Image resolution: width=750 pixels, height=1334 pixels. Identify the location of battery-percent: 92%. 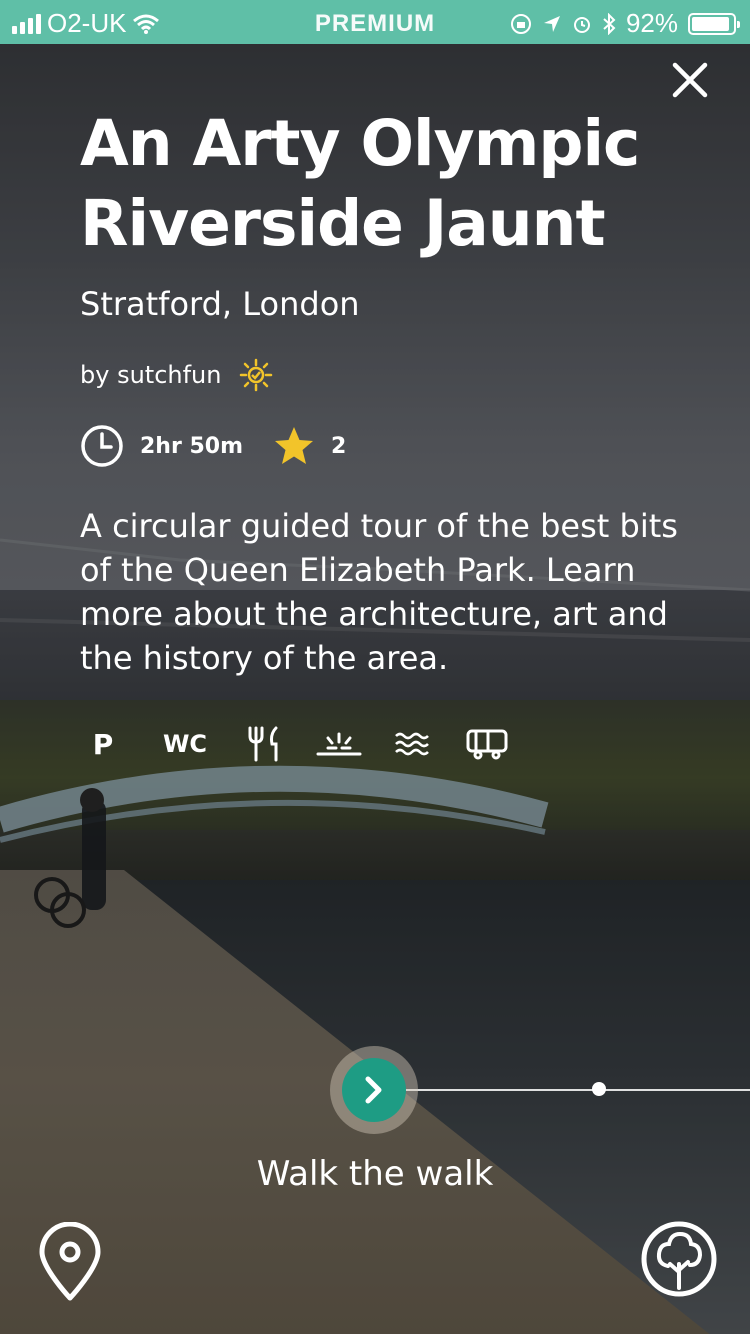
(651, 23).